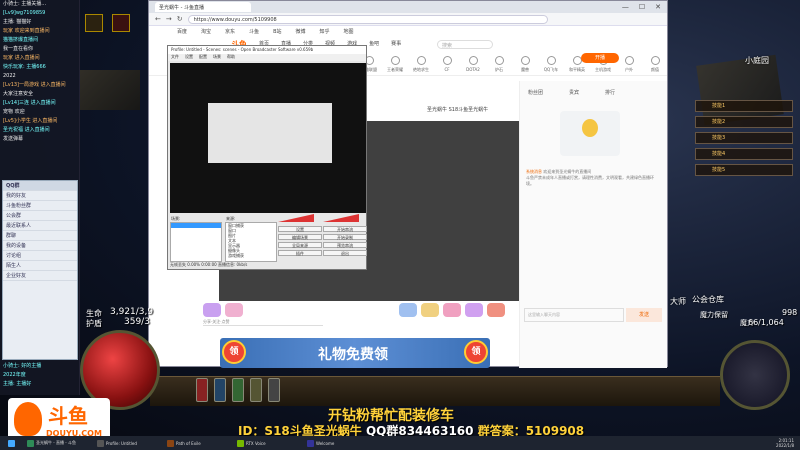 The height and width of the screenshot is (450, 800). Describe the element at coordinates (395, 64) in the screenshot. I see `category-item: 王者荣耀` at that location.